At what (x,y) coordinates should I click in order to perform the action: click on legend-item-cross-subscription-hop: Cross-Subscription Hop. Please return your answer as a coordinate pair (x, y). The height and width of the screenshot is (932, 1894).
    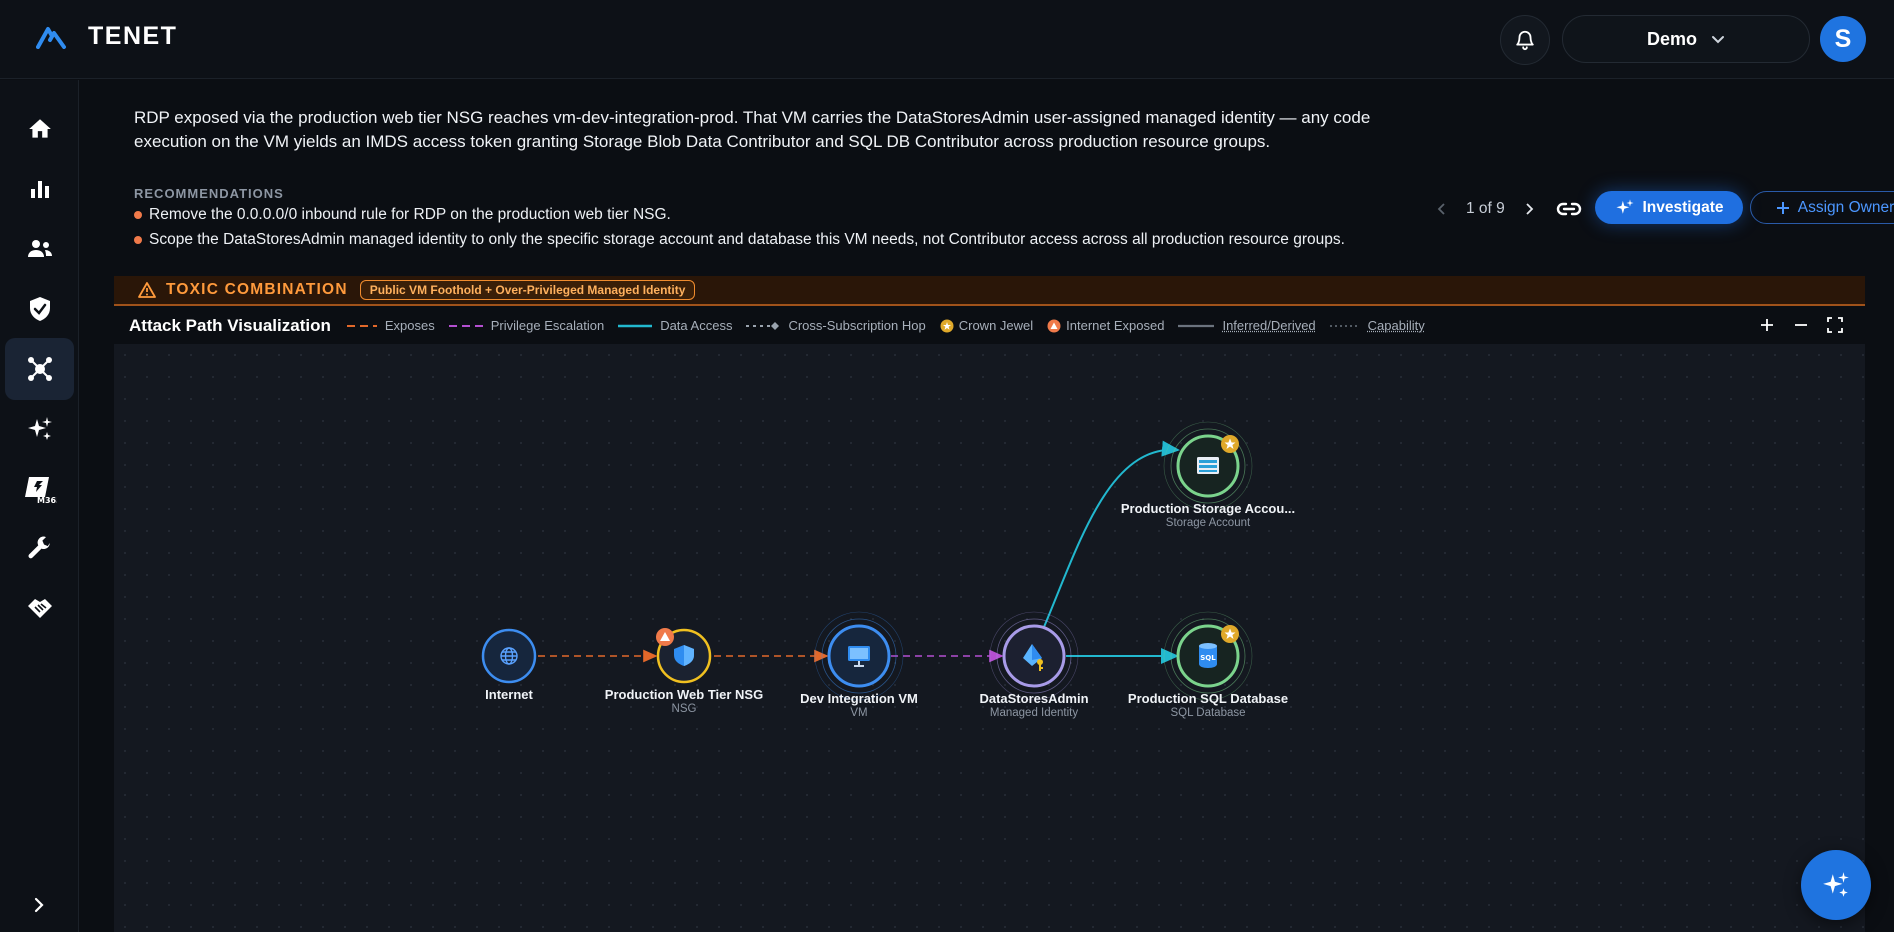
    Looking at the image, I should click on (836, 325).